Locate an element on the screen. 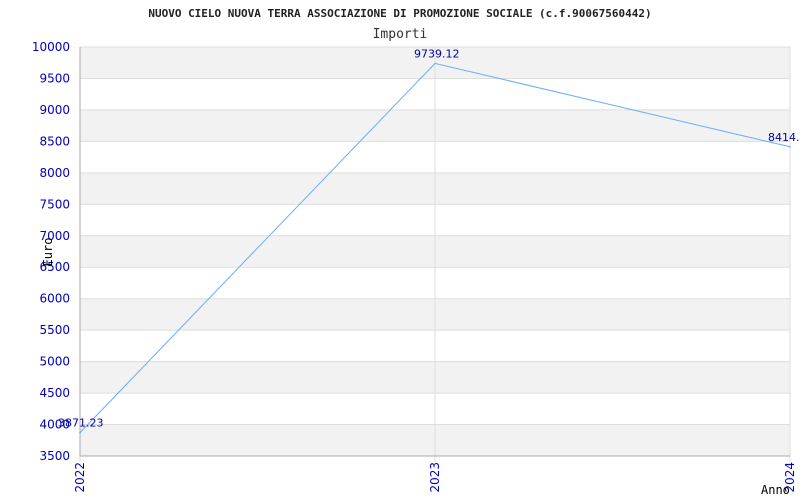 The width and height of the screenshot is (800, 500). y-tick-label: 4500 is located at coordinates (54, 393).